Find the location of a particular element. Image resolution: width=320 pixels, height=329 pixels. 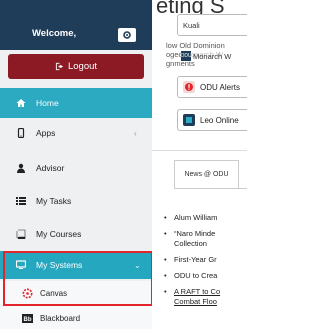

sidebar-item-label: Apps is located at coordinates (46, 133).